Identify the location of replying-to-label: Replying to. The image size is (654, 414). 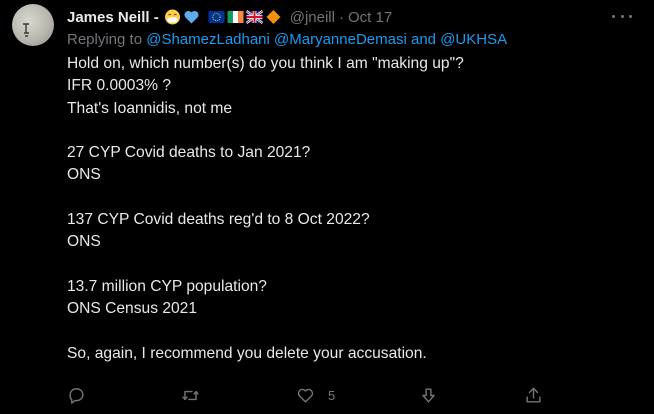
(105, 39).